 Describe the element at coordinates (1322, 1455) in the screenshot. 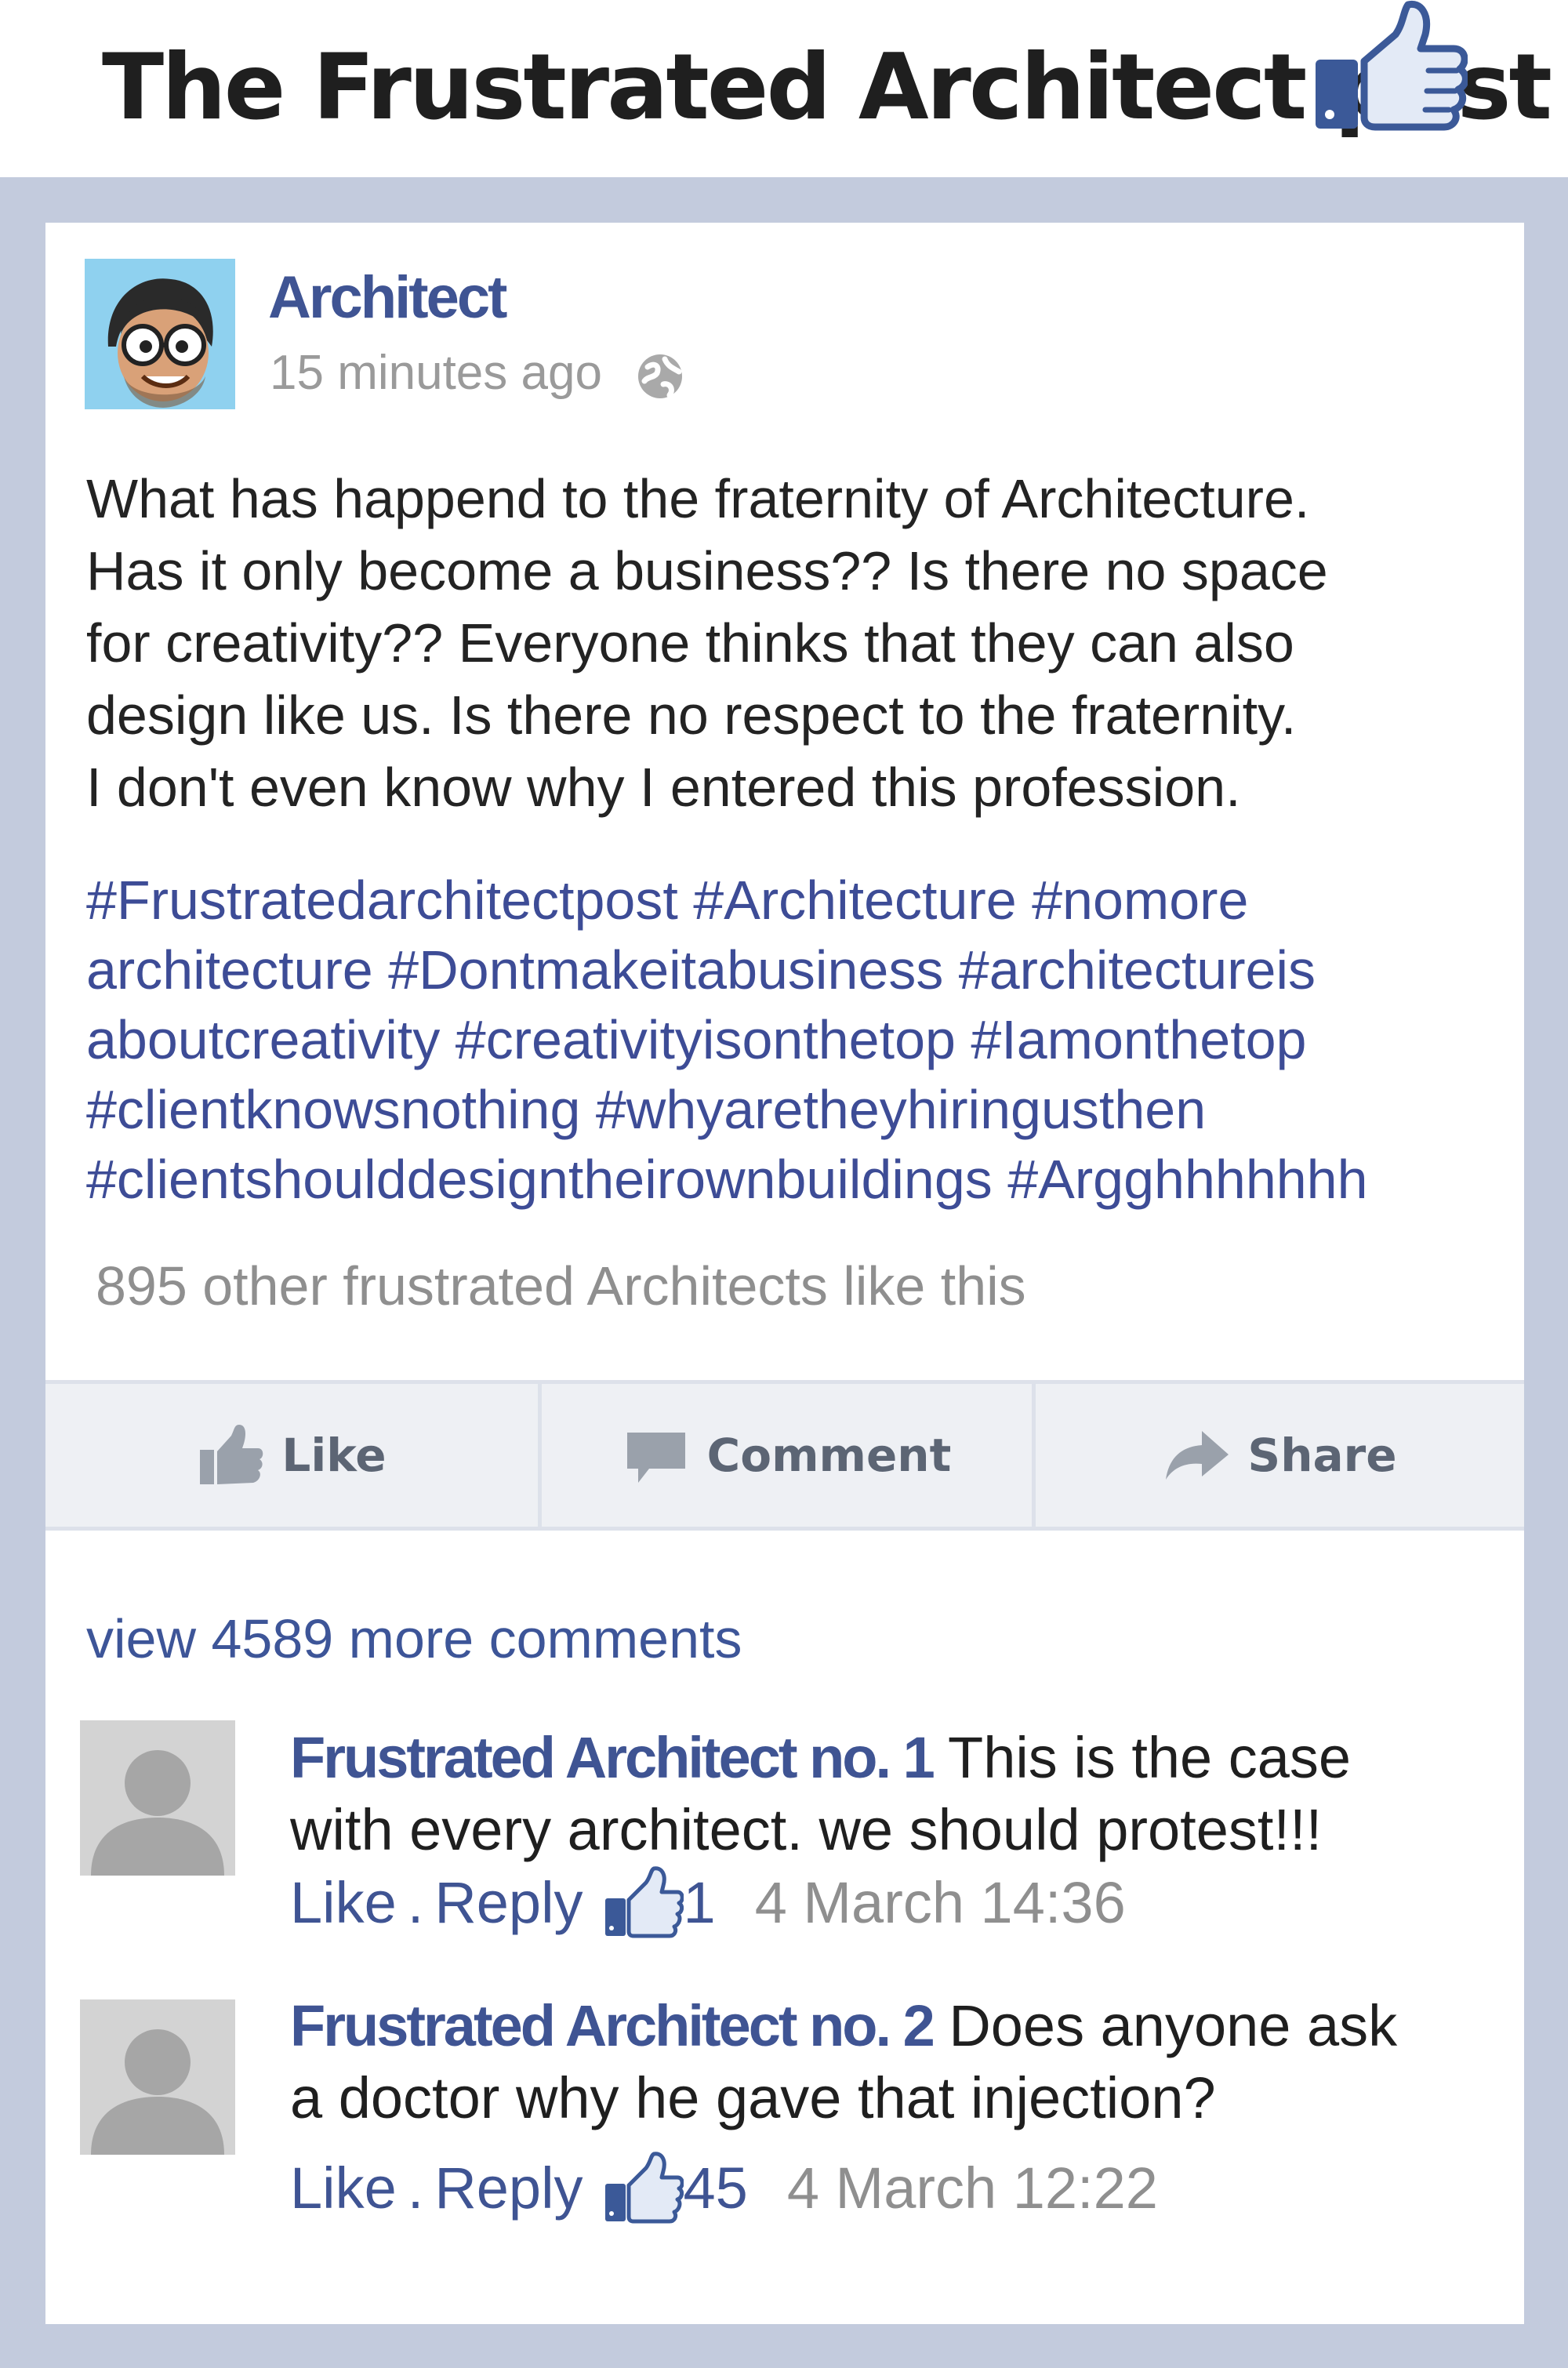

I see `share-label: Share` at that location.